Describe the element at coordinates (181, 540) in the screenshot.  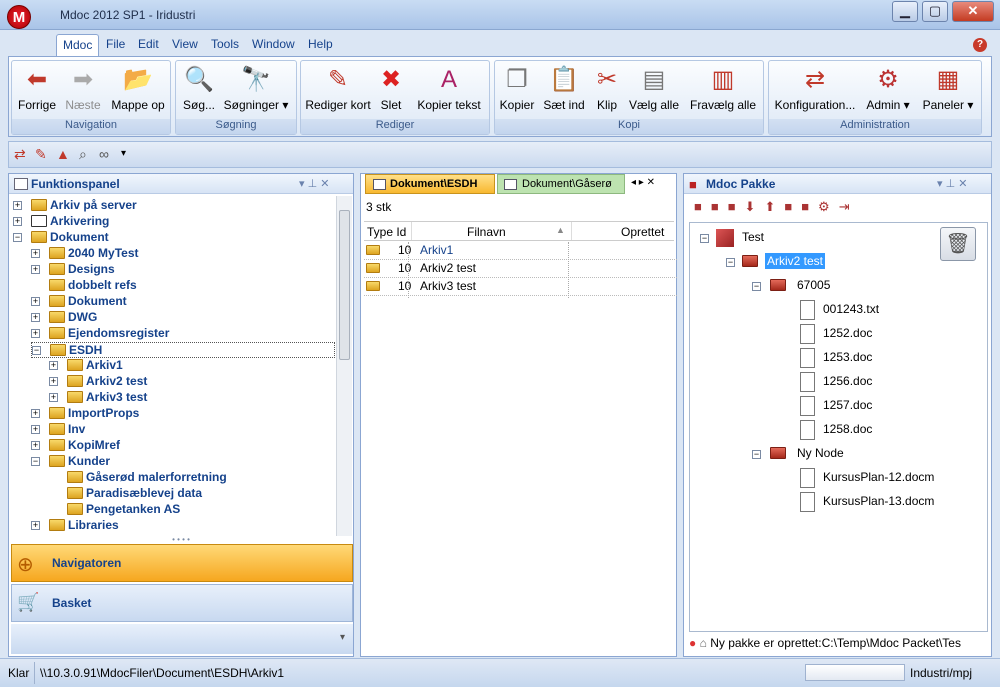
I see `splitter: • • • •` at that location.